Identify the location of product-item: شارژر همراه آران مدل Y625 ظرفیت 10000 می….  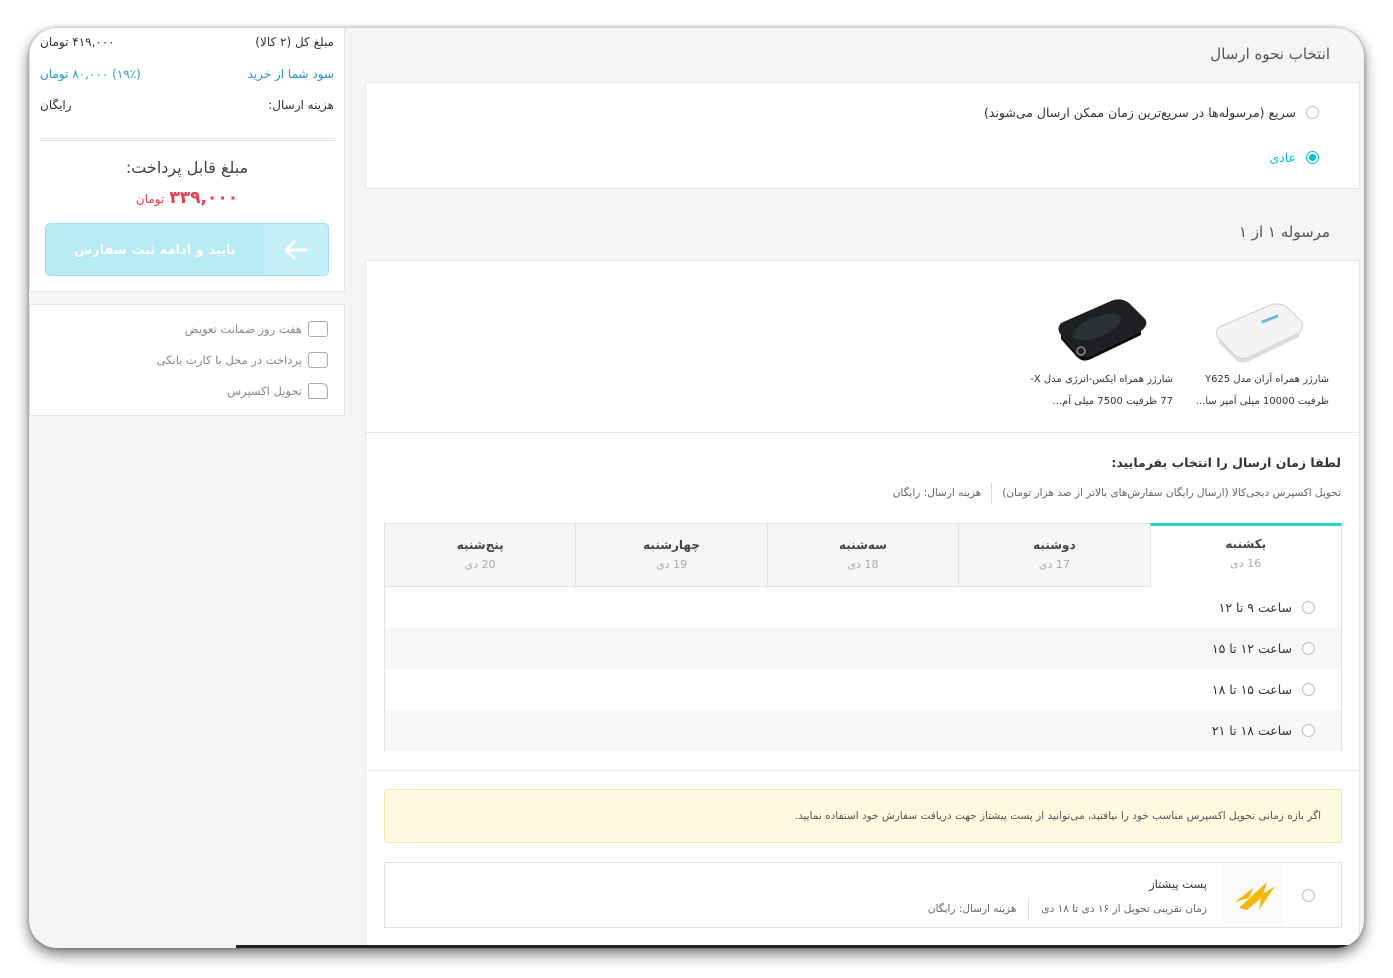
(1254, 351).